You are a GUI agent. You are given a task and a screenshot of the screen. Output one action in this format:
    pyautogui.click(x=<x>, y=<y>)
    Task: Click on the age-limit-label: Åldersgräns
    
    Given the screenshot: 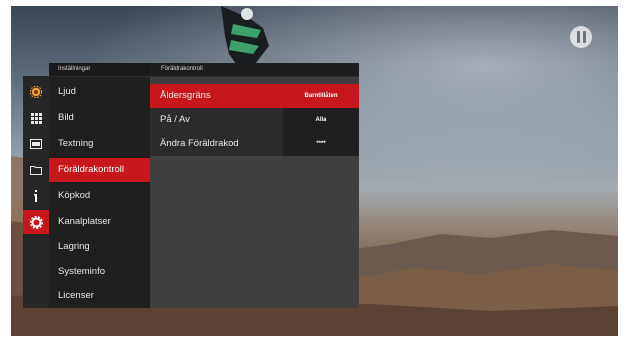 What is the action you would take?
    pyautogui.click(x=185, y=95)
    